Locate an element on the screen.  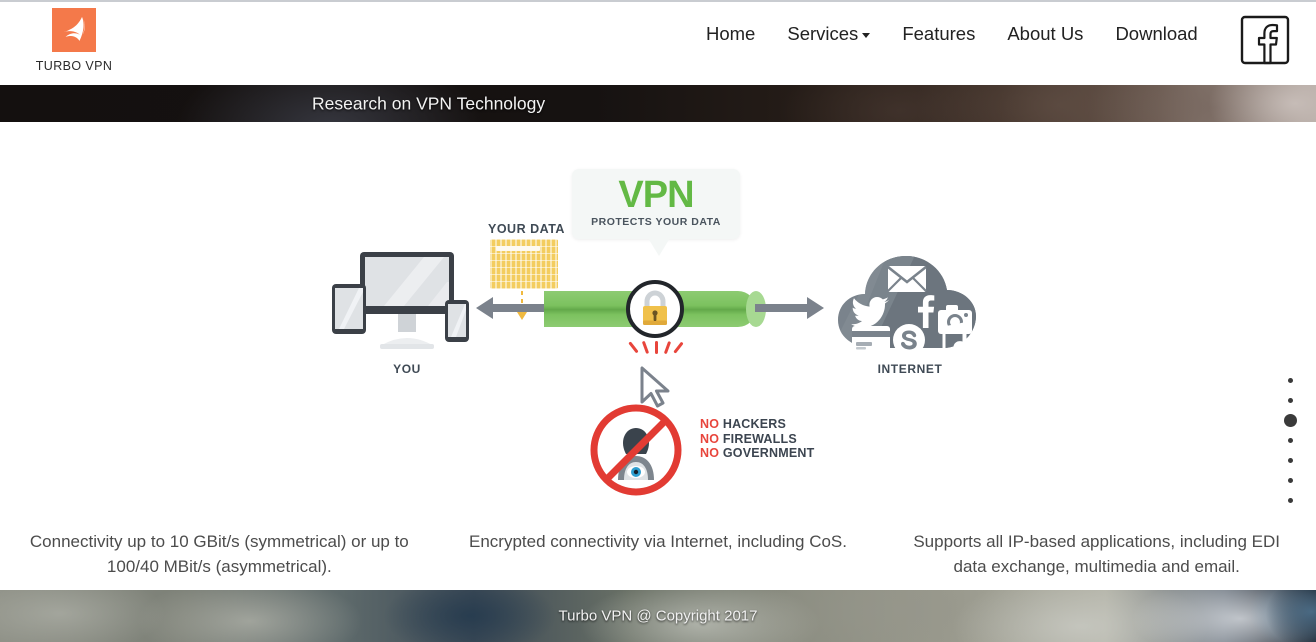
facebook-icon is located at coordinates (1265, 40).